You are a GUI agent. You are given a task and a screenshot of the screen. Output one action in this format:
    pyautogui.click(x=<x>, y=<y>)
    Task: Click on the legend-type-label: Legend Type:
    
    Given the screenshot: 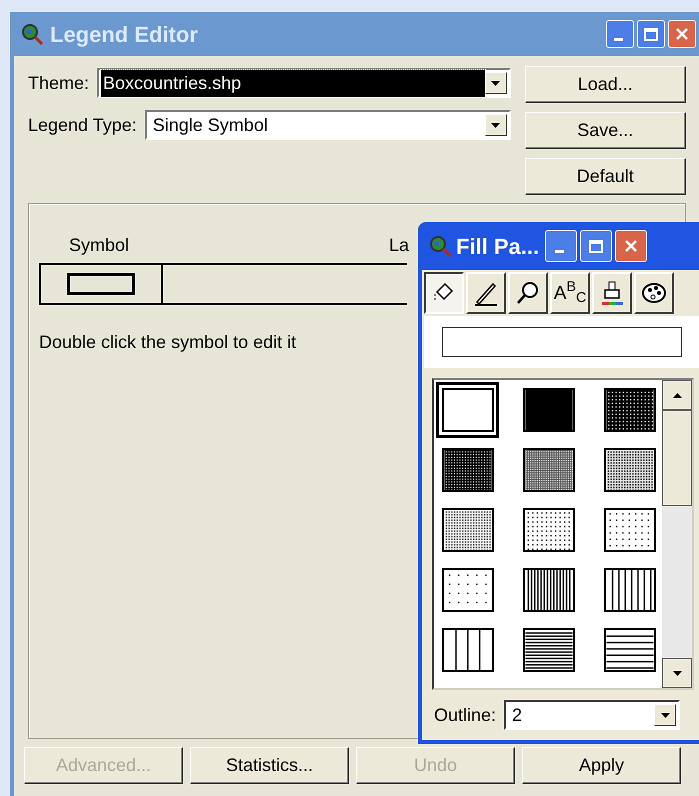 What is the action you would take?
    pyautogui.click(x=82, y=125)
    